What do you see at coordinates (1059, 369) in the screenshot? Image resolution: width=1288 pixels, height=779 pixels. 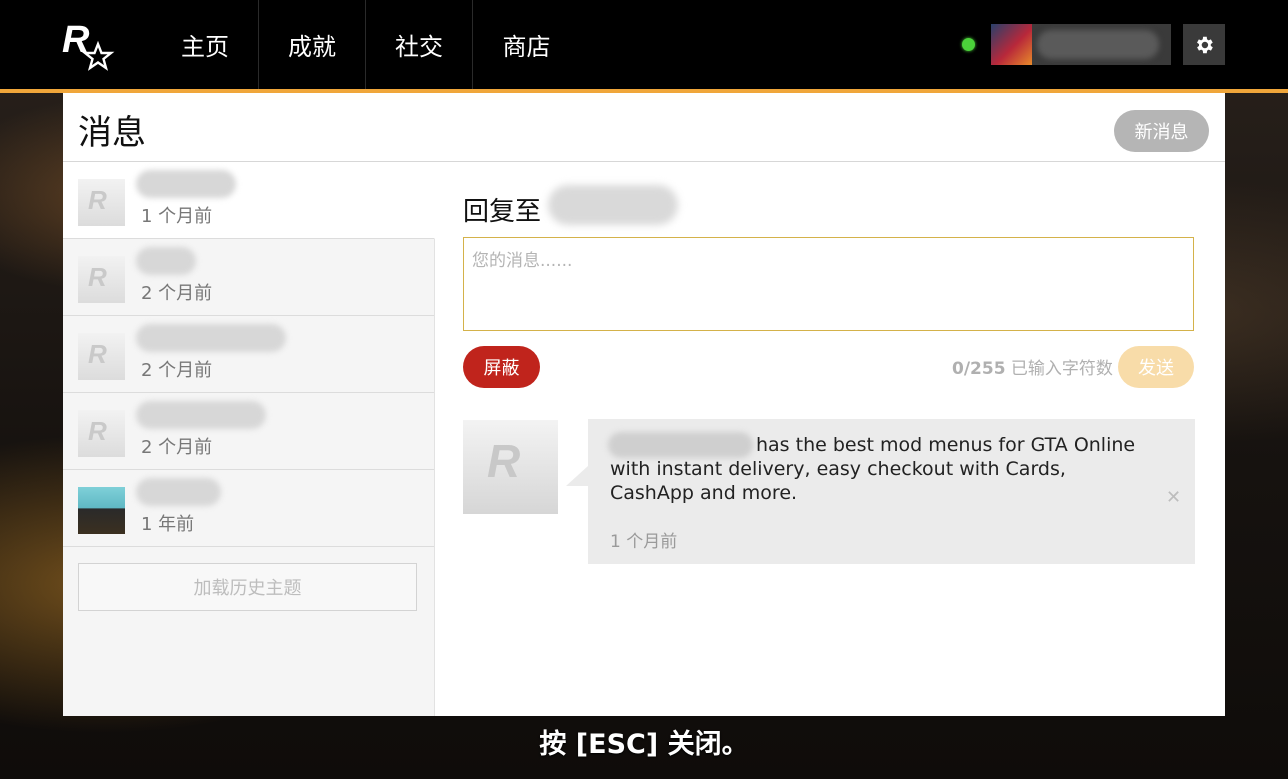 I see `char-count-suffix: 已输入字符数` at bounding box center [1059, 369].